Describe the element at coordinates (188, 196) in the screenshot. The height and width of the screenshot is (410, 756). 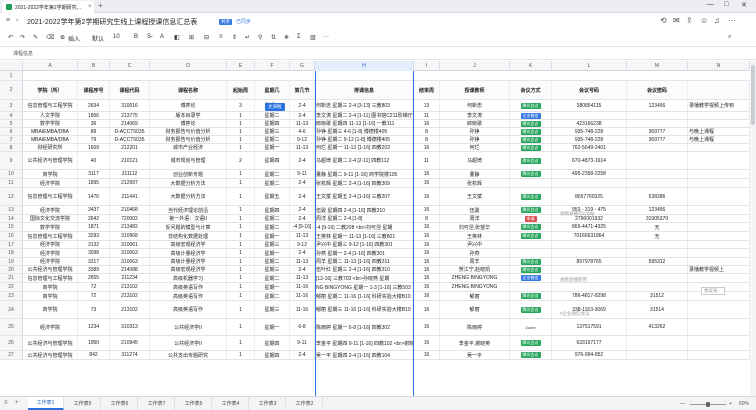
I see `cell-name: 大数据分析方法` at that location.